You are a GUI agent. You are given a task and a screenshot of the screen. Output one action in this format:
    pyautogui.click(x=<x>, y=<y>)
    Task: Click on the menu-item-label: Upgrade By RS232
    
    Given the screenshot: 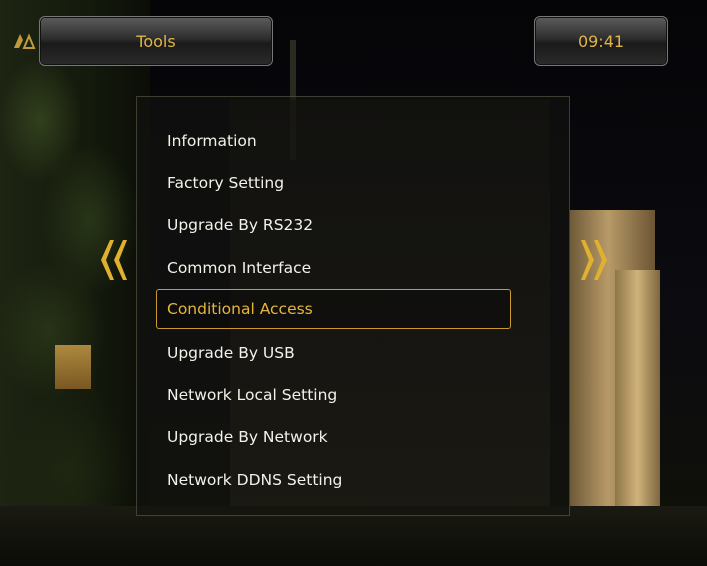 What is the action you would take?
    pyautogui.click(x=240, y=225)
    